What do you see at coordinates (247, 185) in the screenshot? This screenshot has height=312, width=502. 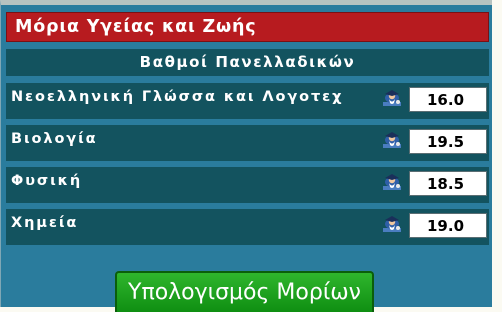 I see `subject-row-physics: Φυσική` at bounding box center [247, 185].